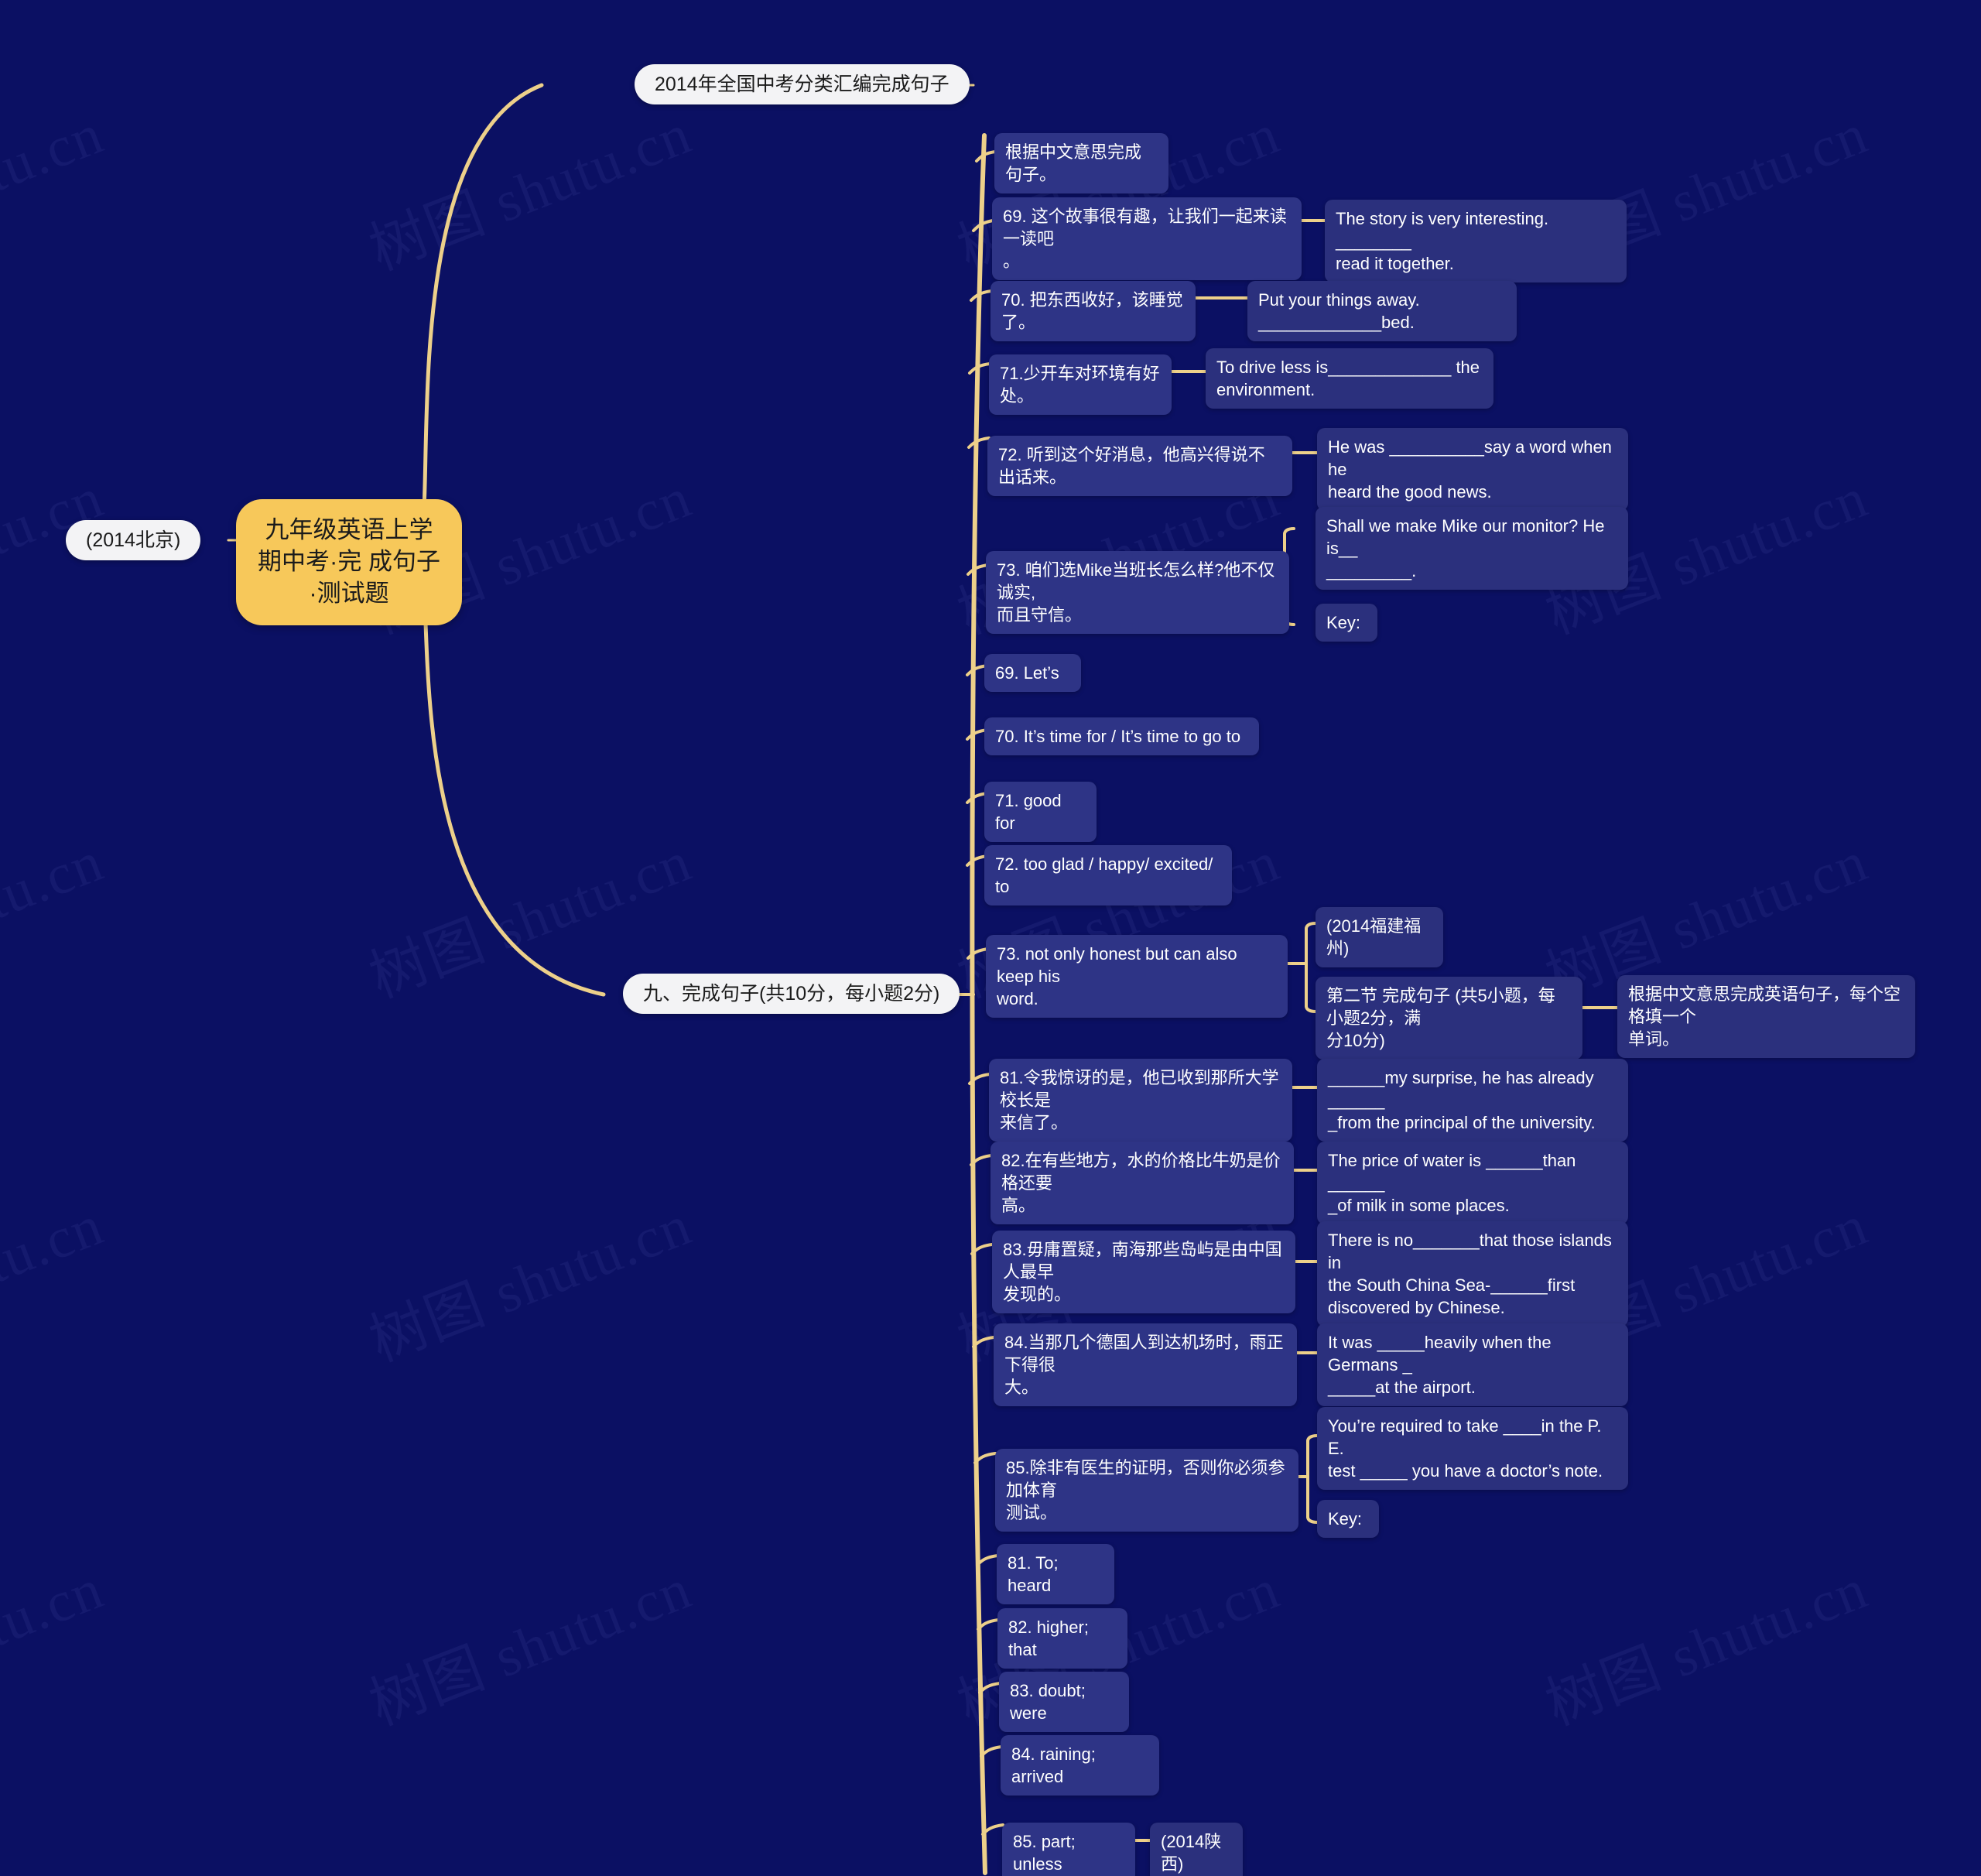  What do you see at coordinates (1032, 673) in the screenshot?
I see `node-answer-69: 69. Let’s` at bounding box center [1032, 673].